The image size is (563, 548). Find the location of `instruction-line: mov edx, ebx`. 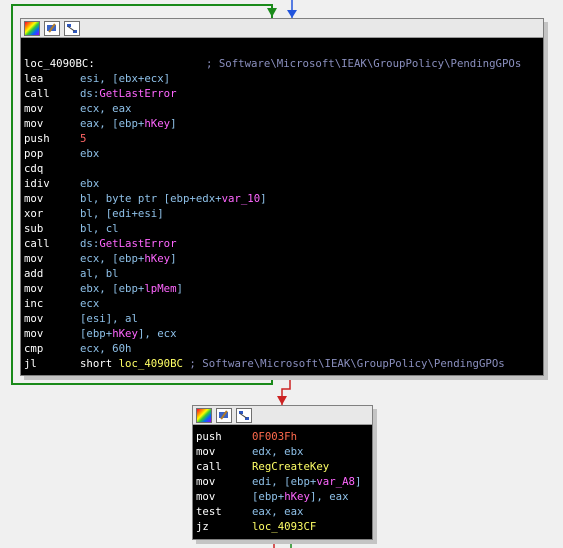

instruction-line: mov edx, ebx is located at coordinates (282, 451).